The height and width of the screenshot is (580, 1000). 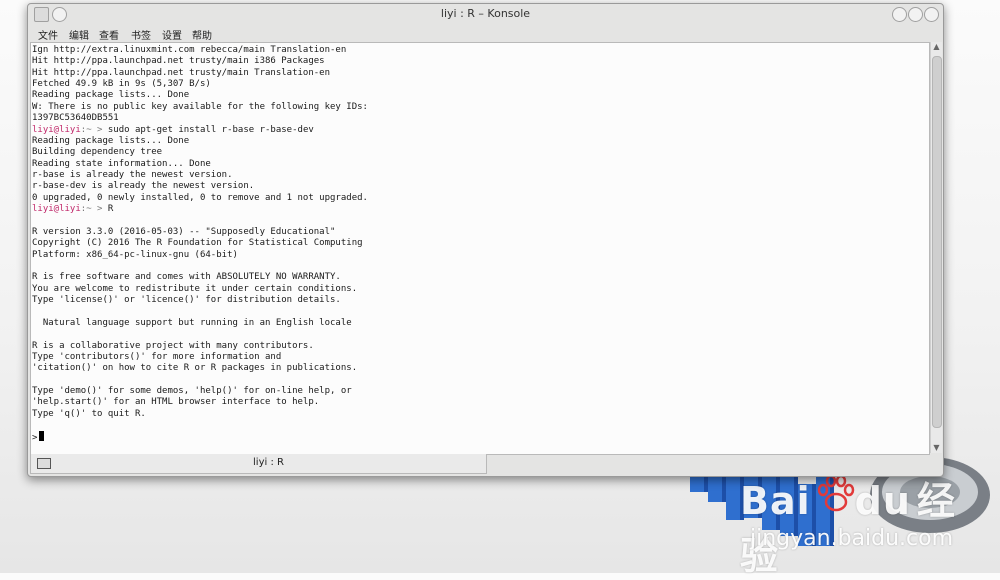 I want to click on command-text: sudo apt-get install r-base r-base-dev, so click(x=210, y=129).